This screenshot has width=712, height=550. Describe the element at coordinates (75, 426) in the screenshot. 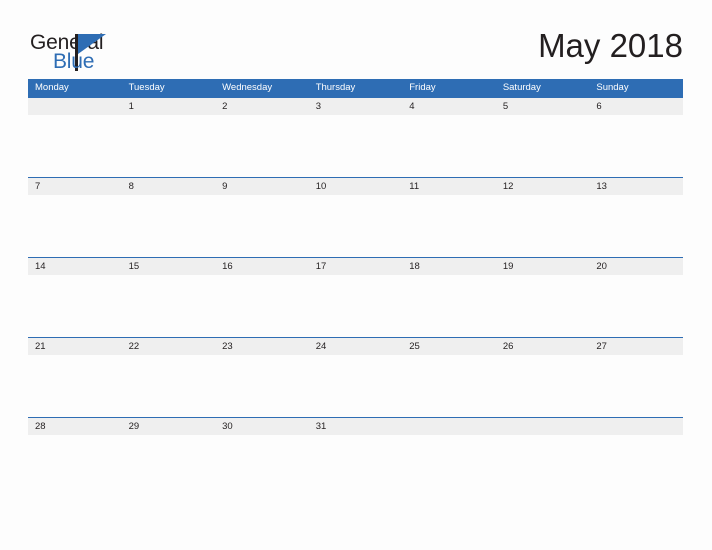

I see `day-cell: 28` at that location.